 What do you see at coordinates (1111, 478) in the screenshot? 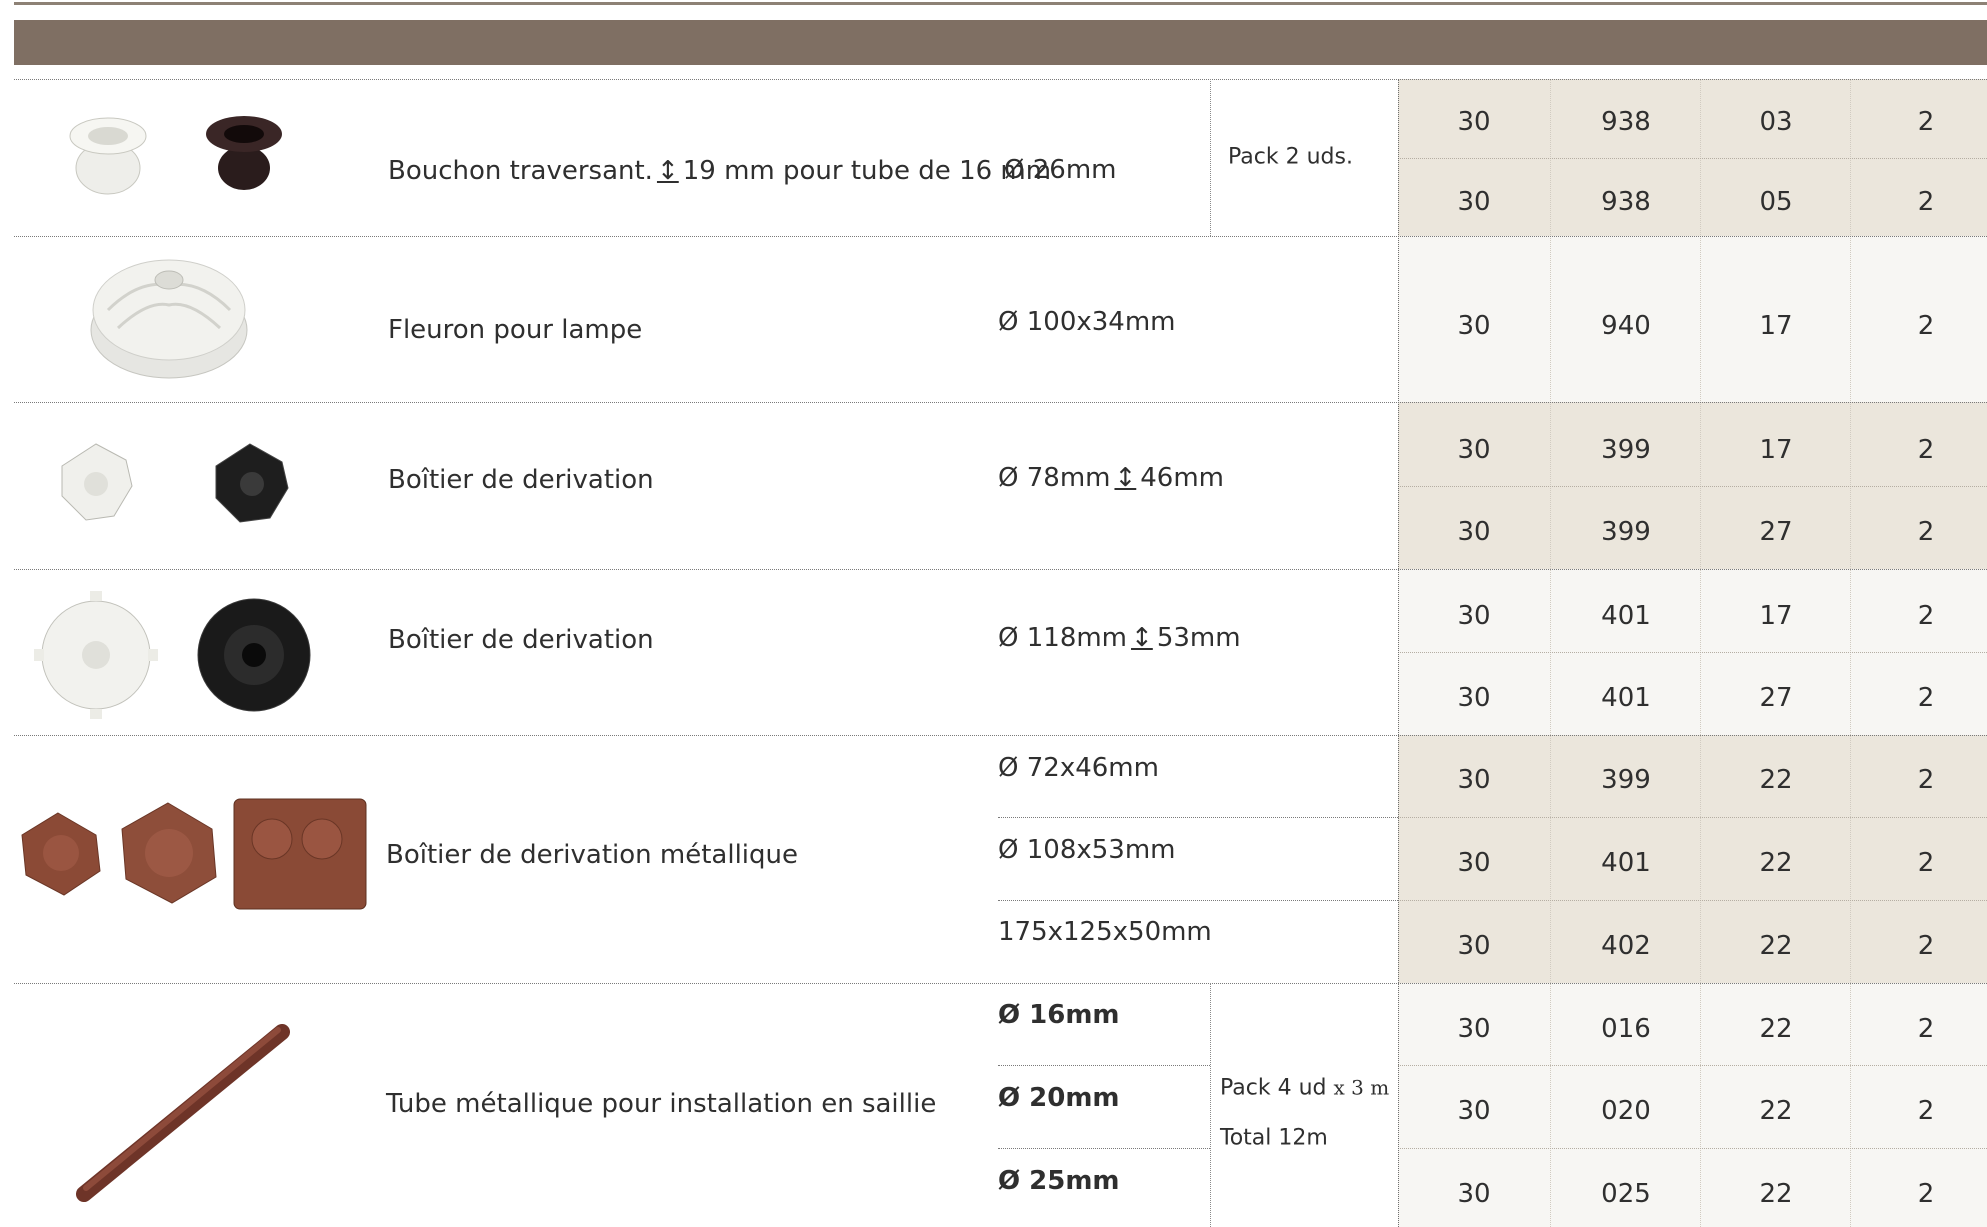
I see `row-3-dimension: Ø 78mm ↕ 46mm` at bounding box center [1111, 478].